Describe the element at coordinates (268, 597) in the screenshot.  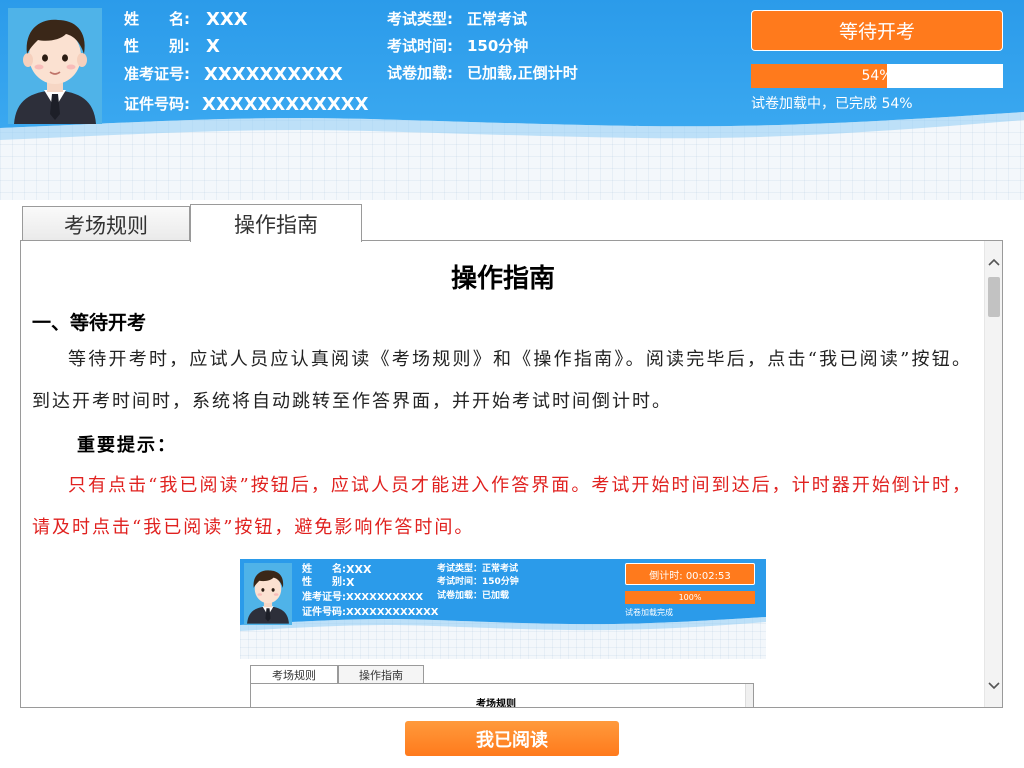
I see `preview-avatar-portrait-icon` at that location.